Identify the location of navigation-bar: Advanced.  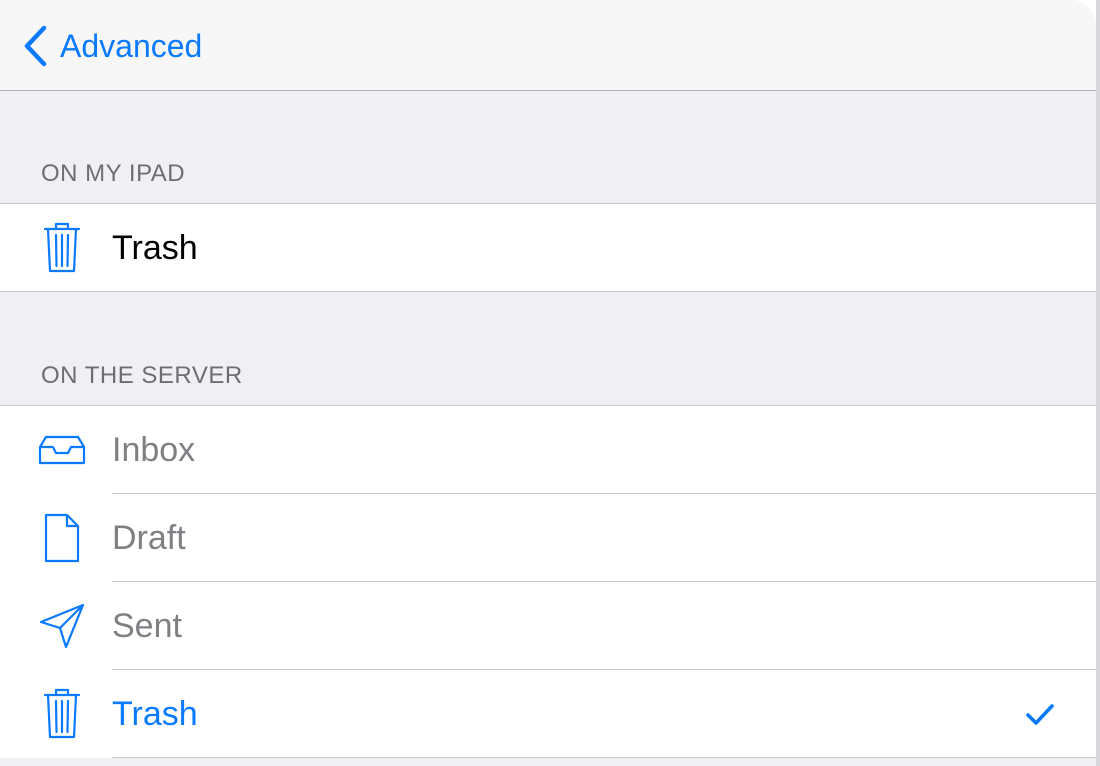
(548, 45).